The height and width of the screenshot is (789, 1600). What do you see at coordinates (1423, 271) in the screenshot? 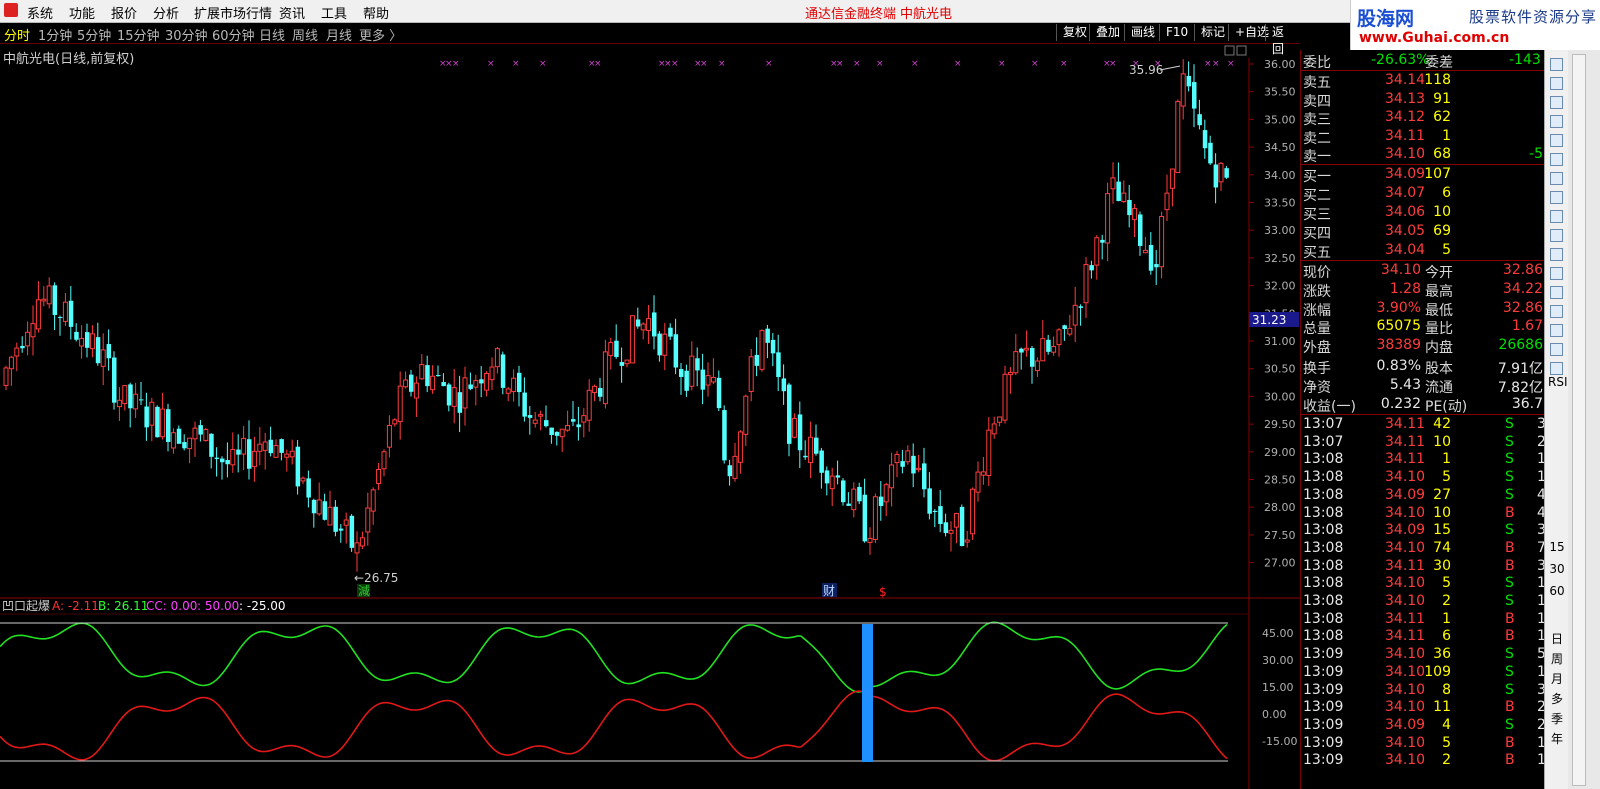
I see `stat-row: 现价 34.10 今开 32.86` at bounding box center [1423, 271].